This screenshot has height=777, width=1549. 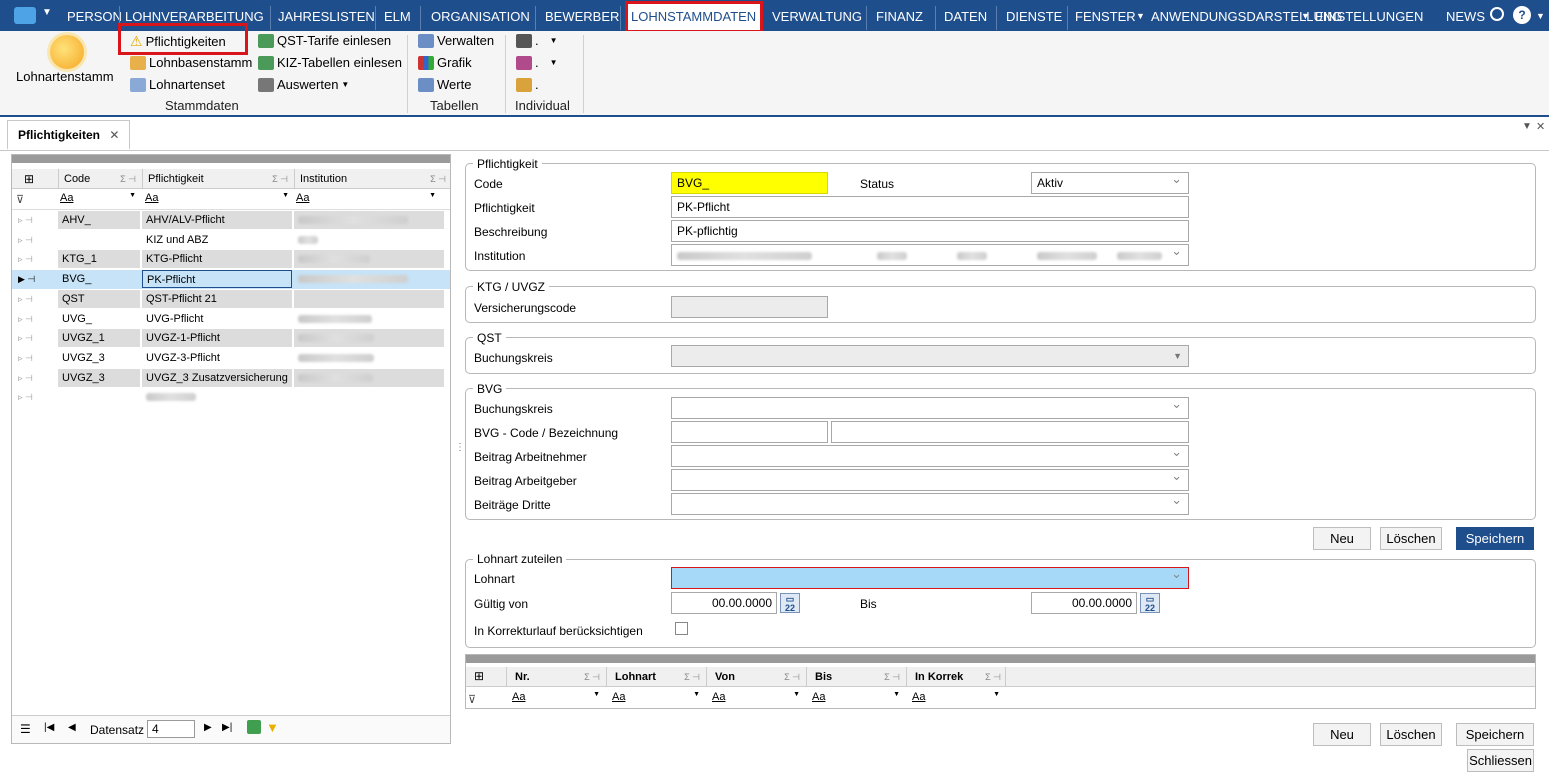 I want to click on row-indicator-icon: ▶ ⊣, so click(x=34, y=279).